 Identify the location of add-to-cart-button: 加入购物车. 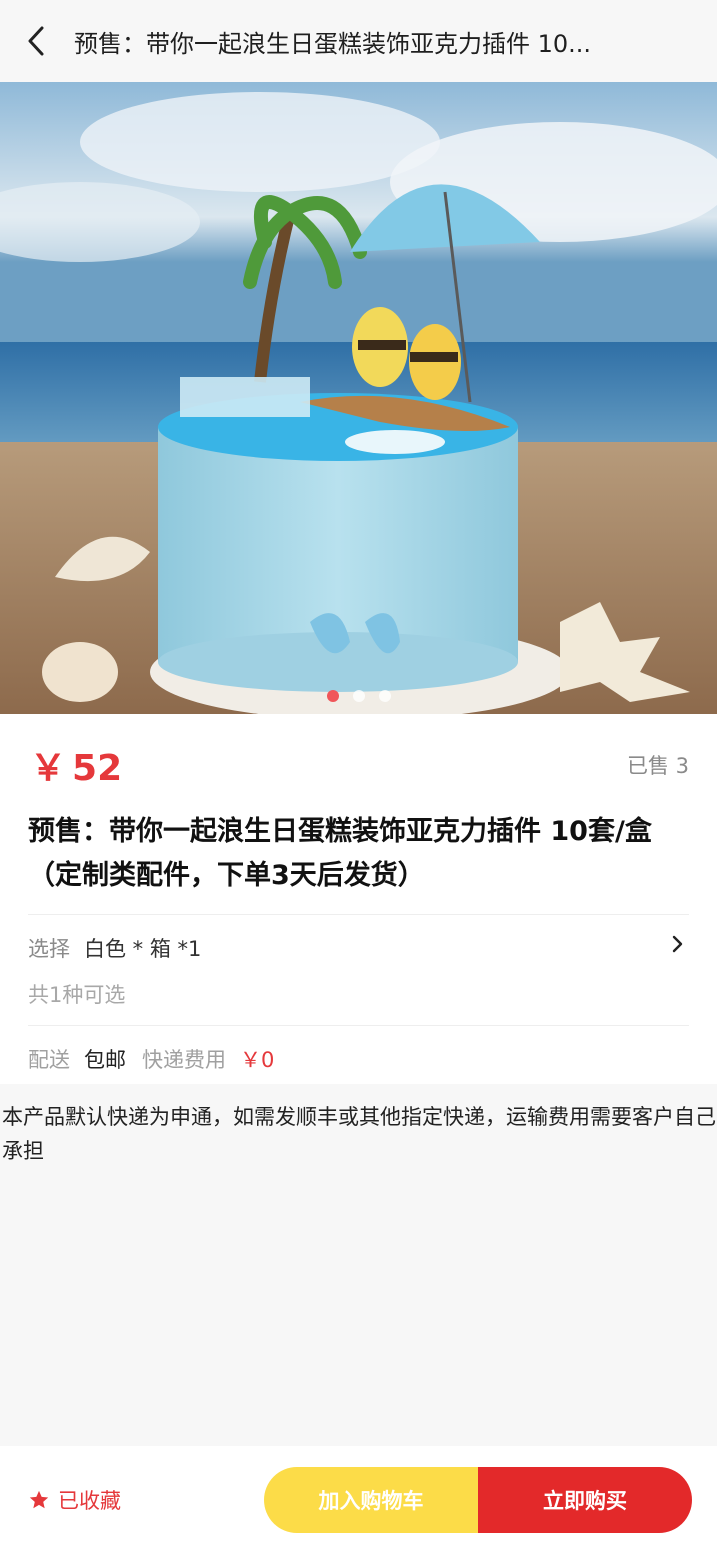
(371, 1499).